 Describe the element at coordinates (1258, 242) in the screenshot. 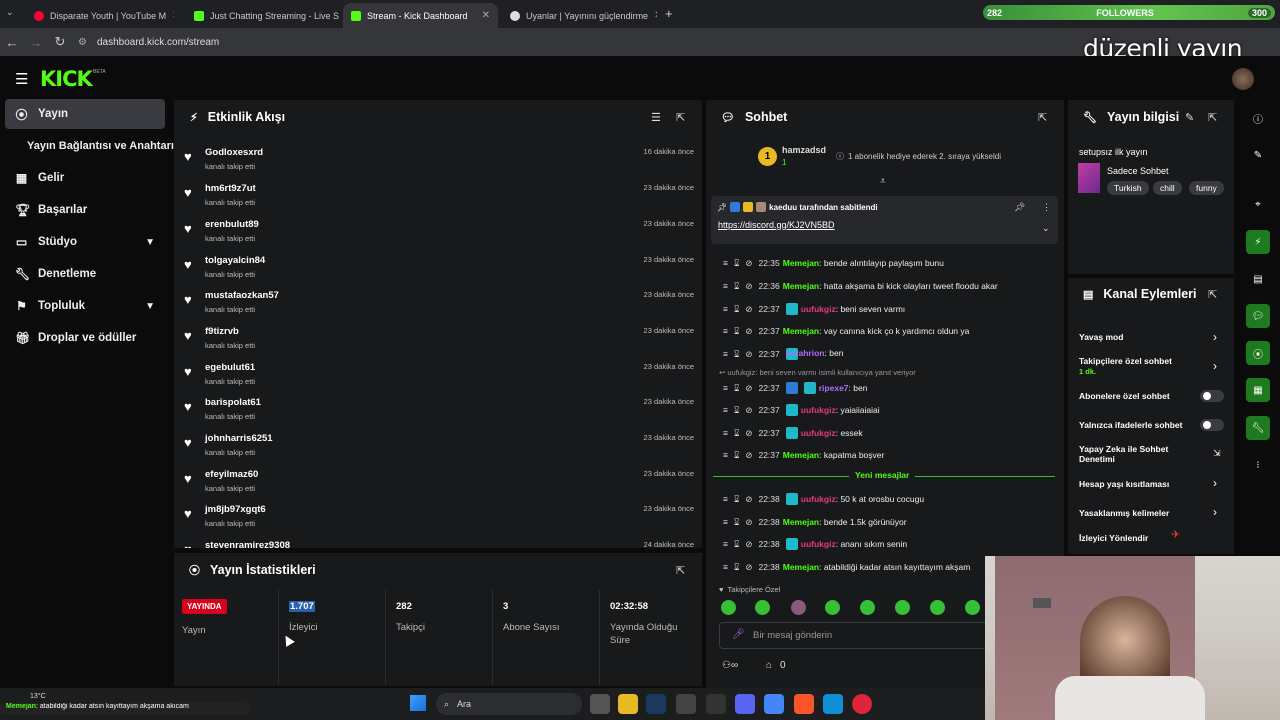

I see `lightning-icon: ⚡︎` at that location.